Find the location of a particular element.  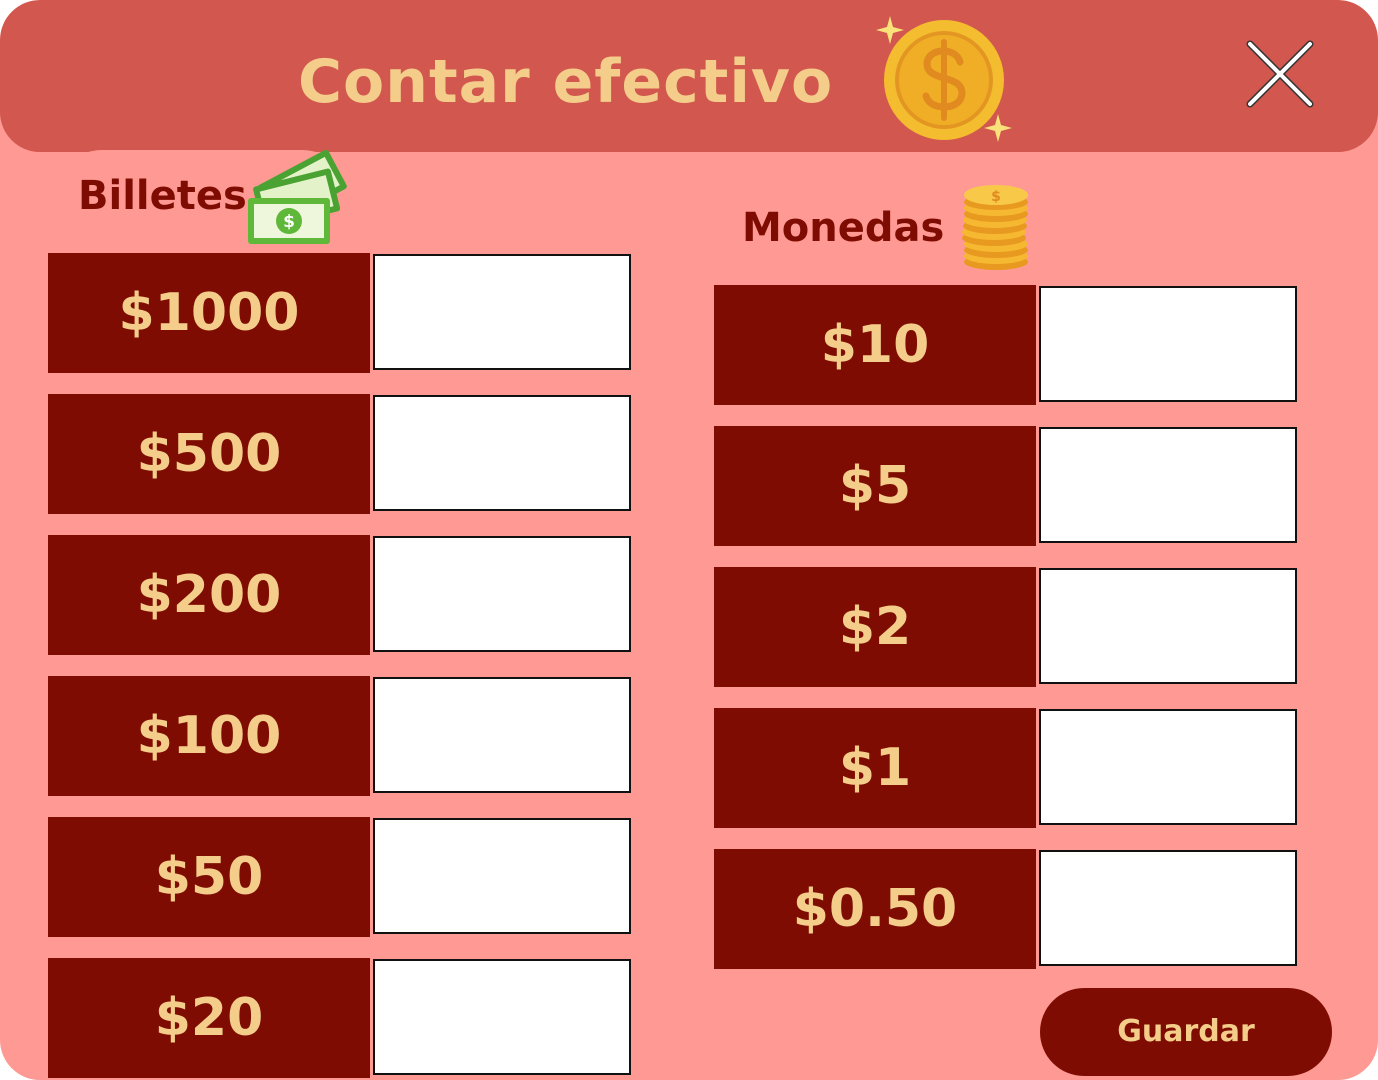

billetes-denomination-label: $1000 is located at coordinates (209, 313).